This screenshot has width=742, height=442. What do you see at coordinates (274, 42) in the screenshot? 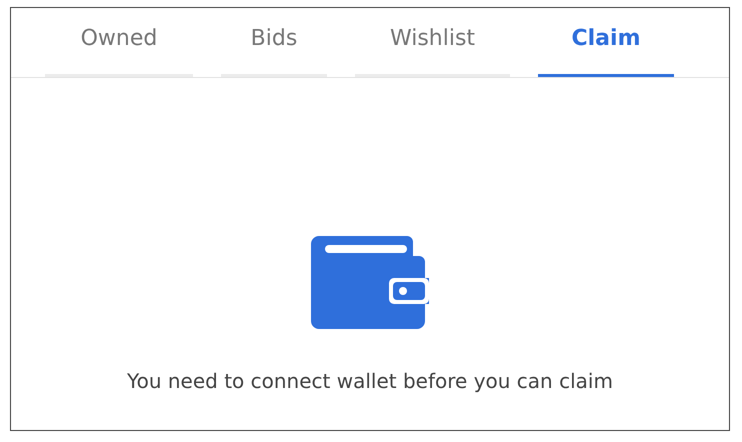
I see `tab: Bids` at bounding box center [274, 42].